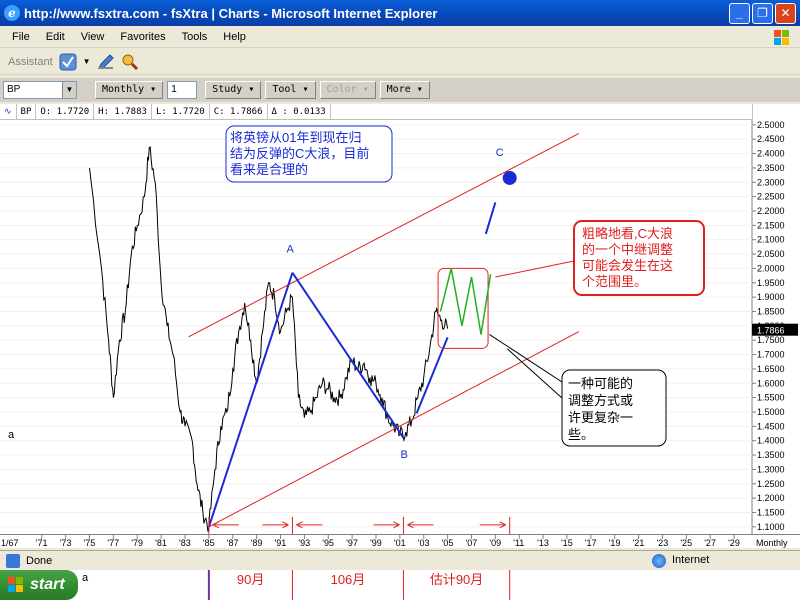  Describe the element at coordinates (771, 297) in the screenshot. I see `y-tick-label: 1.9000` at that location.